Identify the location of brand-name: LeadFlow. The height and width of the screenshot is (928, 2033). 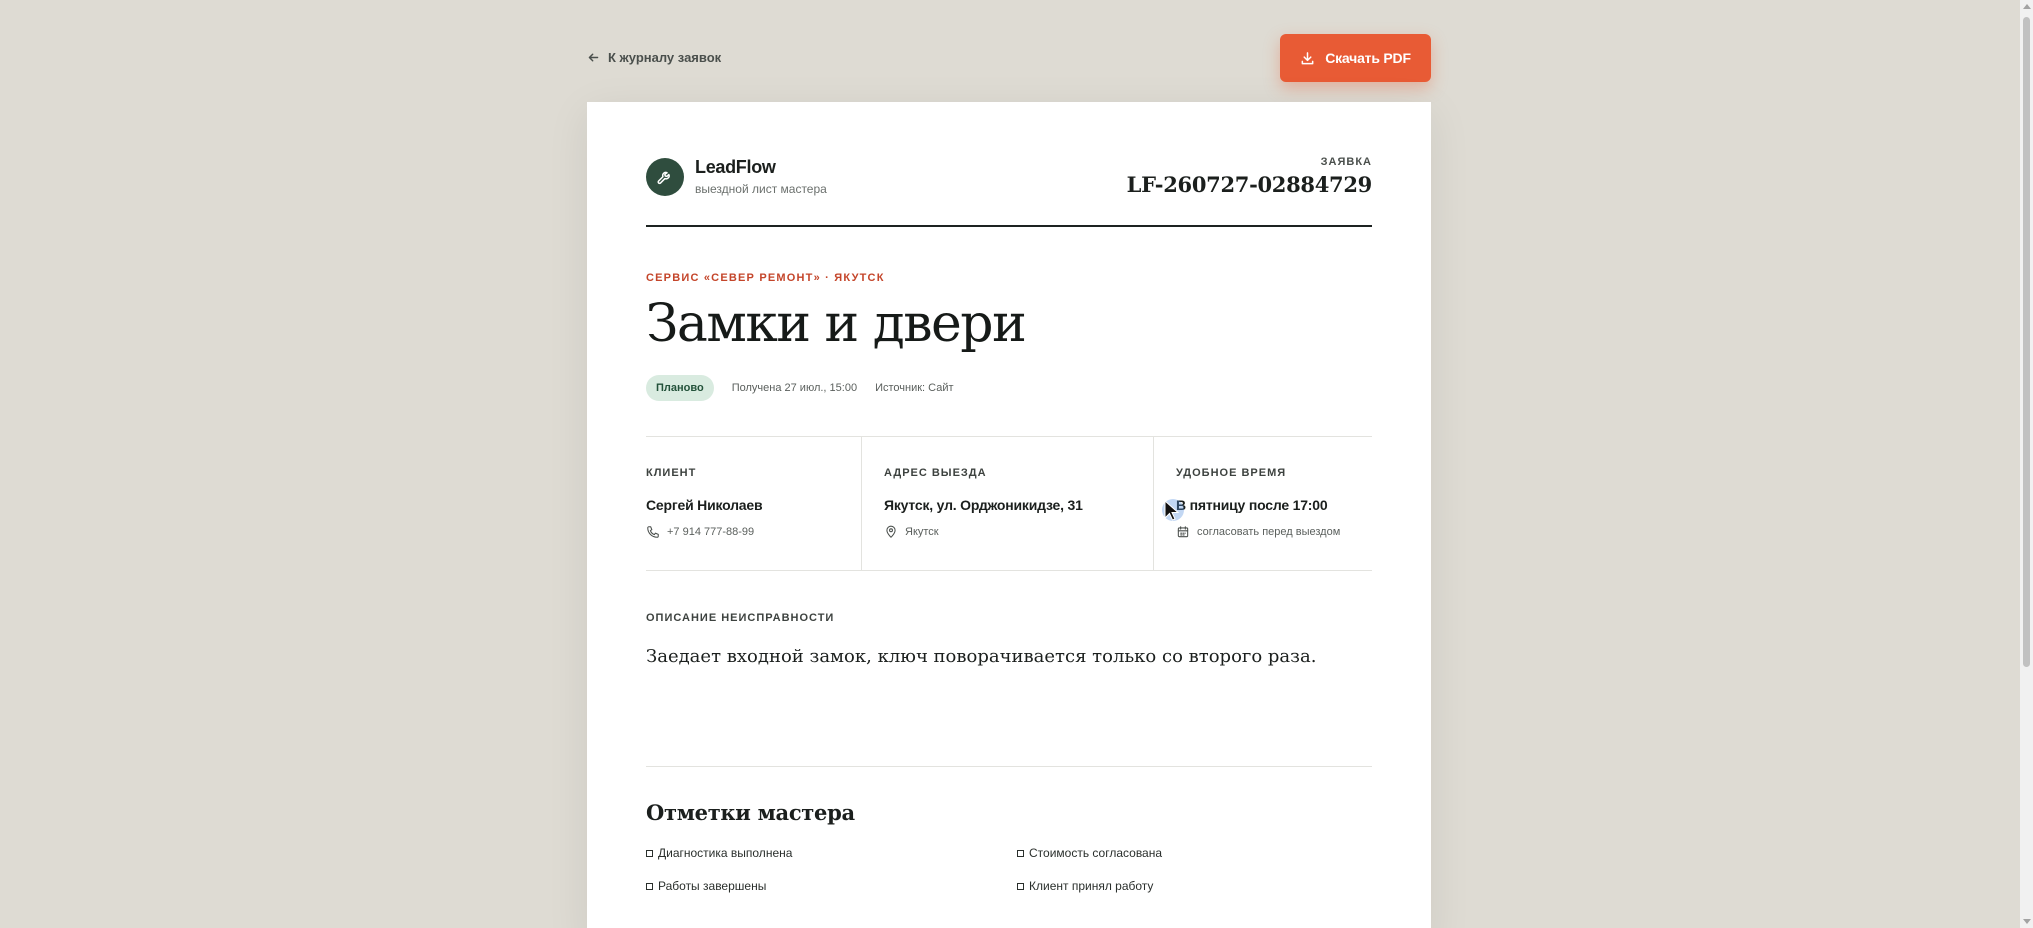
(735, 167).